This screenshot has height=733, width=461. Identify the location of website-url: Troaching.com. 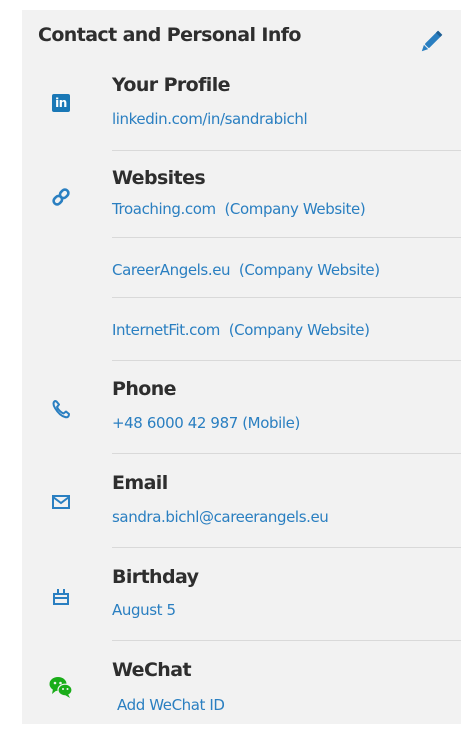
(164, 209).